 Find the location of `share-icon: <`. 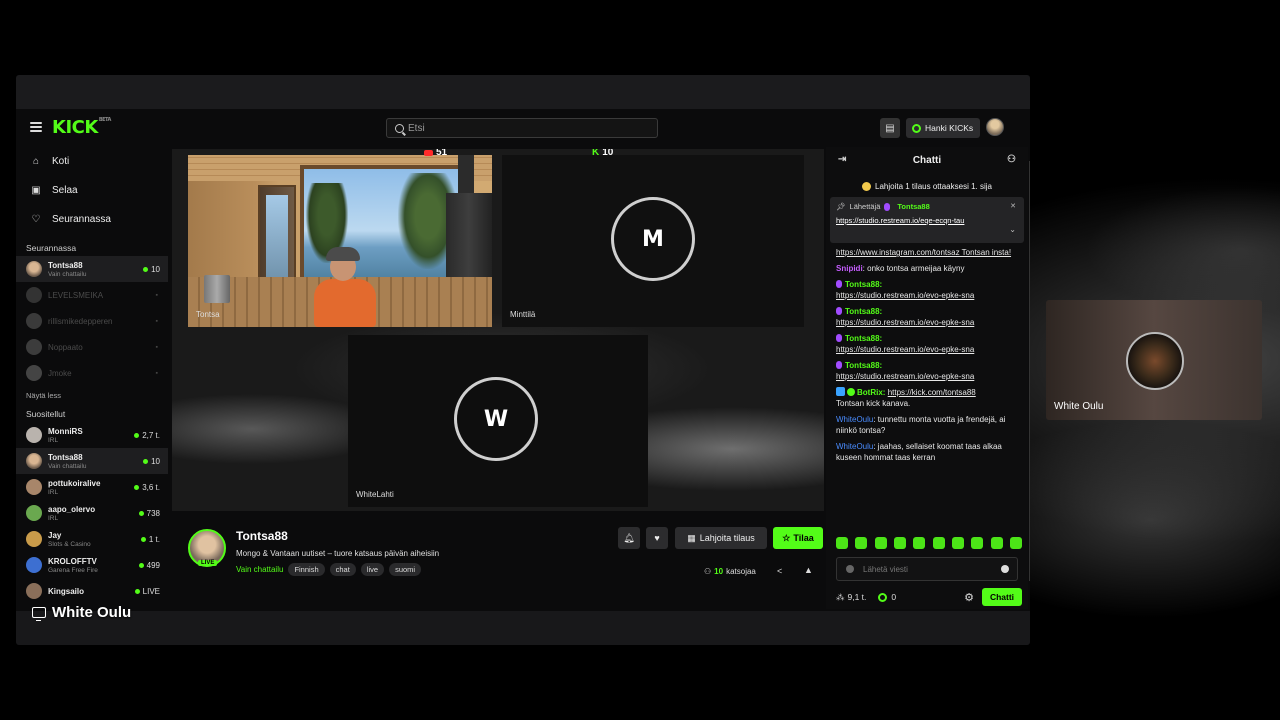

share-icon: < is located at coordinates (779, 571).